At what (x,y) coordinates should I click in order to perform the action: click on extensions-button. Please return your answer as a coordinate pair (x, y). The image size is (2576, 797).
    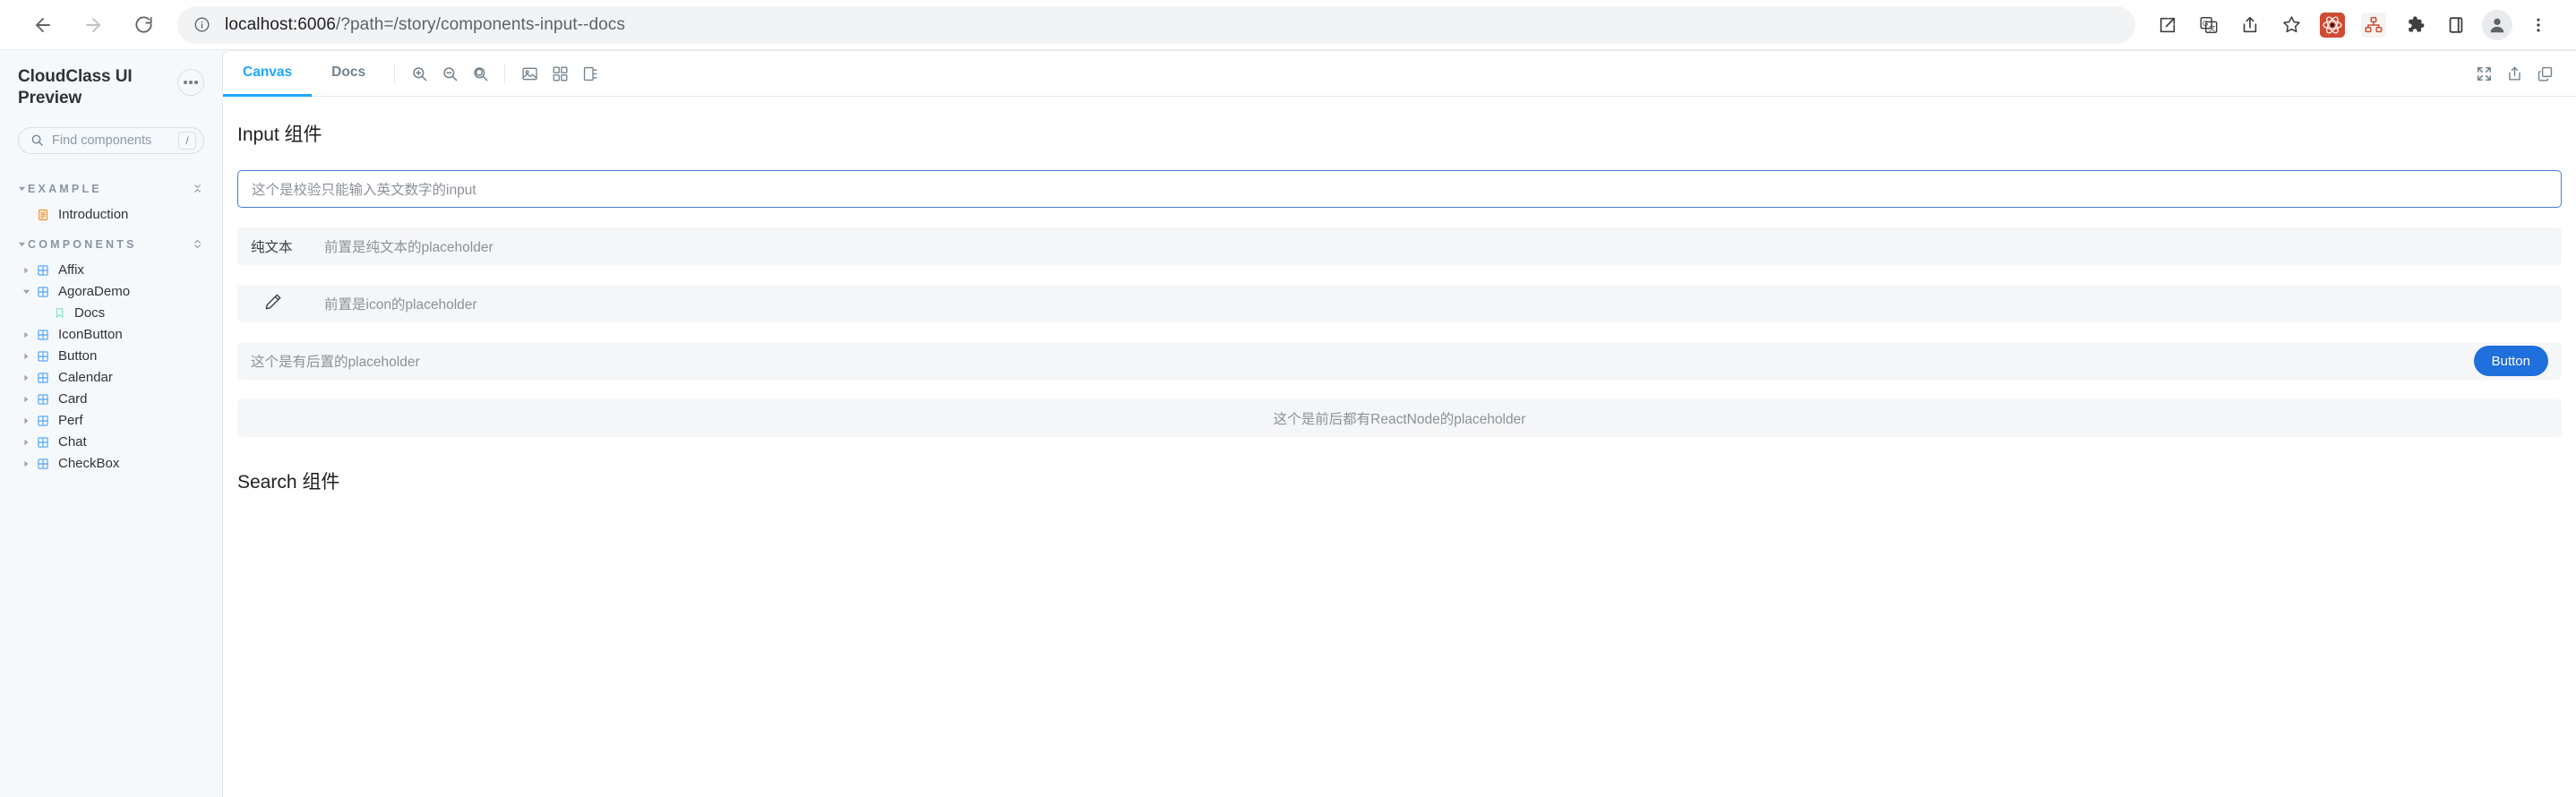
    Looking at the image, I should click on (2414, 25).